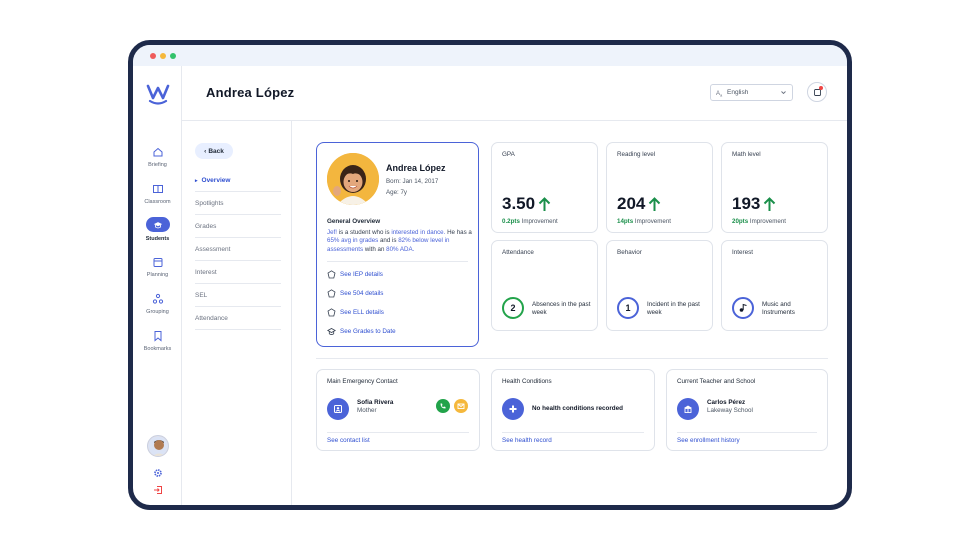 This screenshot has height=551, width=980. Describe the element at coordinates (153, 56) in the screenshot. I see `close-window-button` at that location.